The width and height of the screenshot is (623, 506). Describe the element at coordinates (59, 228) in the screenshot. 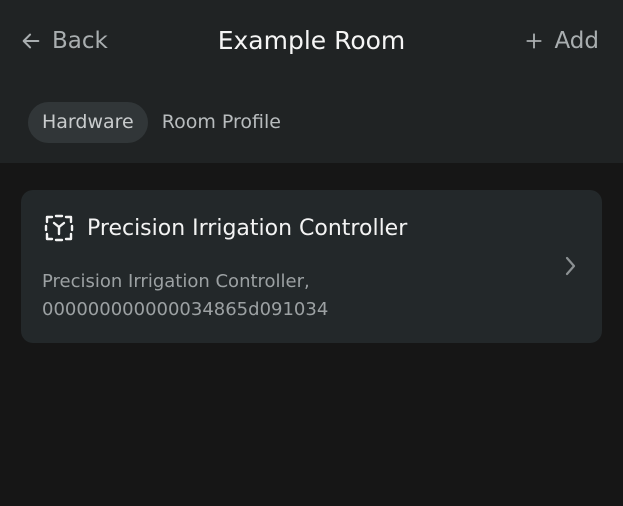

I see `device-scan-icon` at that location.